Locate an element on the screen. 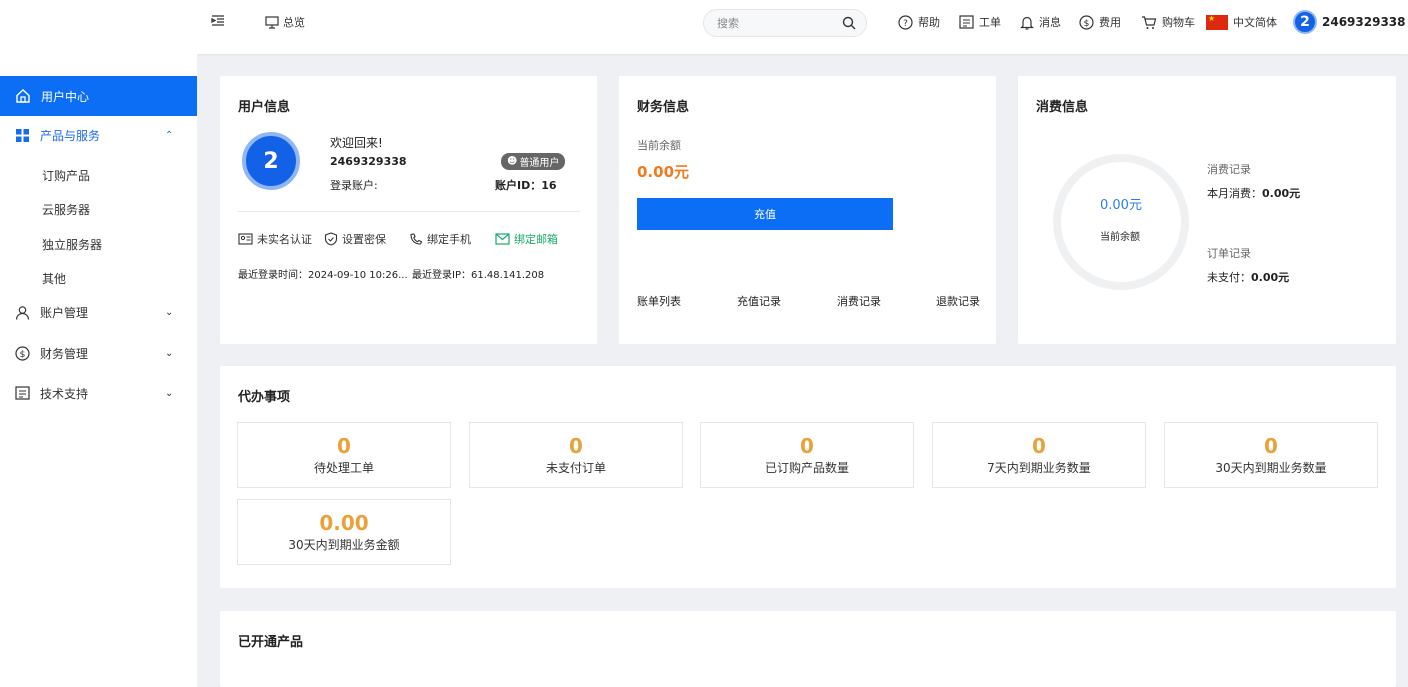 This screenshot has width=1408, height=687. ticket-link: 工单 is located at coordinates (980, 22).